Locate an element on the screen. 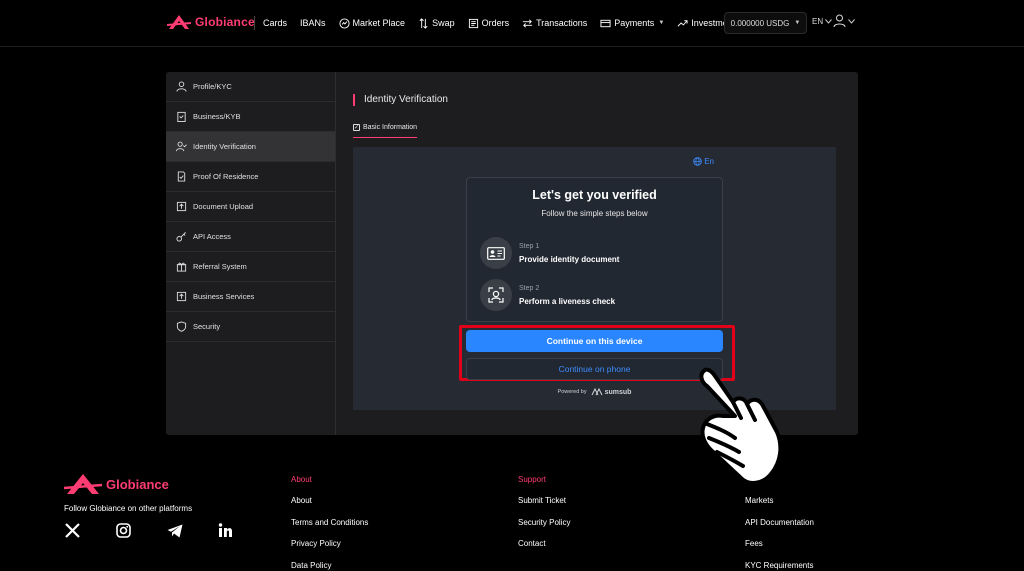 The height and width of the screenshot is (571, 1024). footer-link-security-policy: Security Policy is located at coordinates (544, 529).